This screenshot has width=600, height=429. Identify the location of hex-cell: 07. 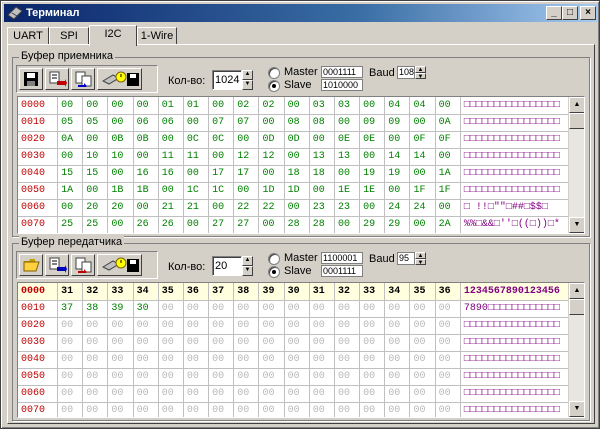
(221, 123).